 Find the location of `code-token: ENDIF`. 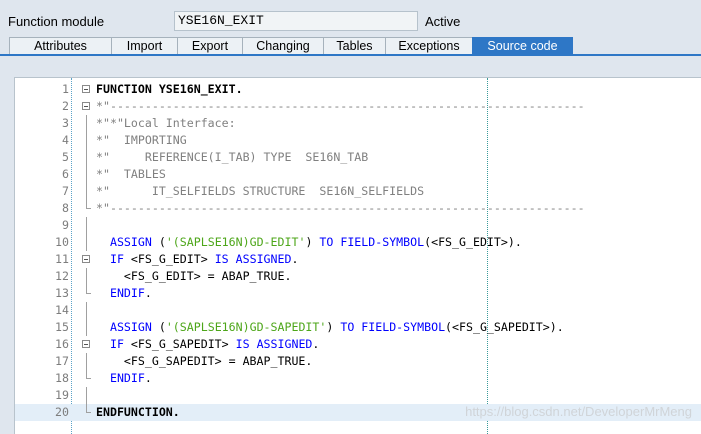

code-token: ENDIF is located at coordinates (127, 378).